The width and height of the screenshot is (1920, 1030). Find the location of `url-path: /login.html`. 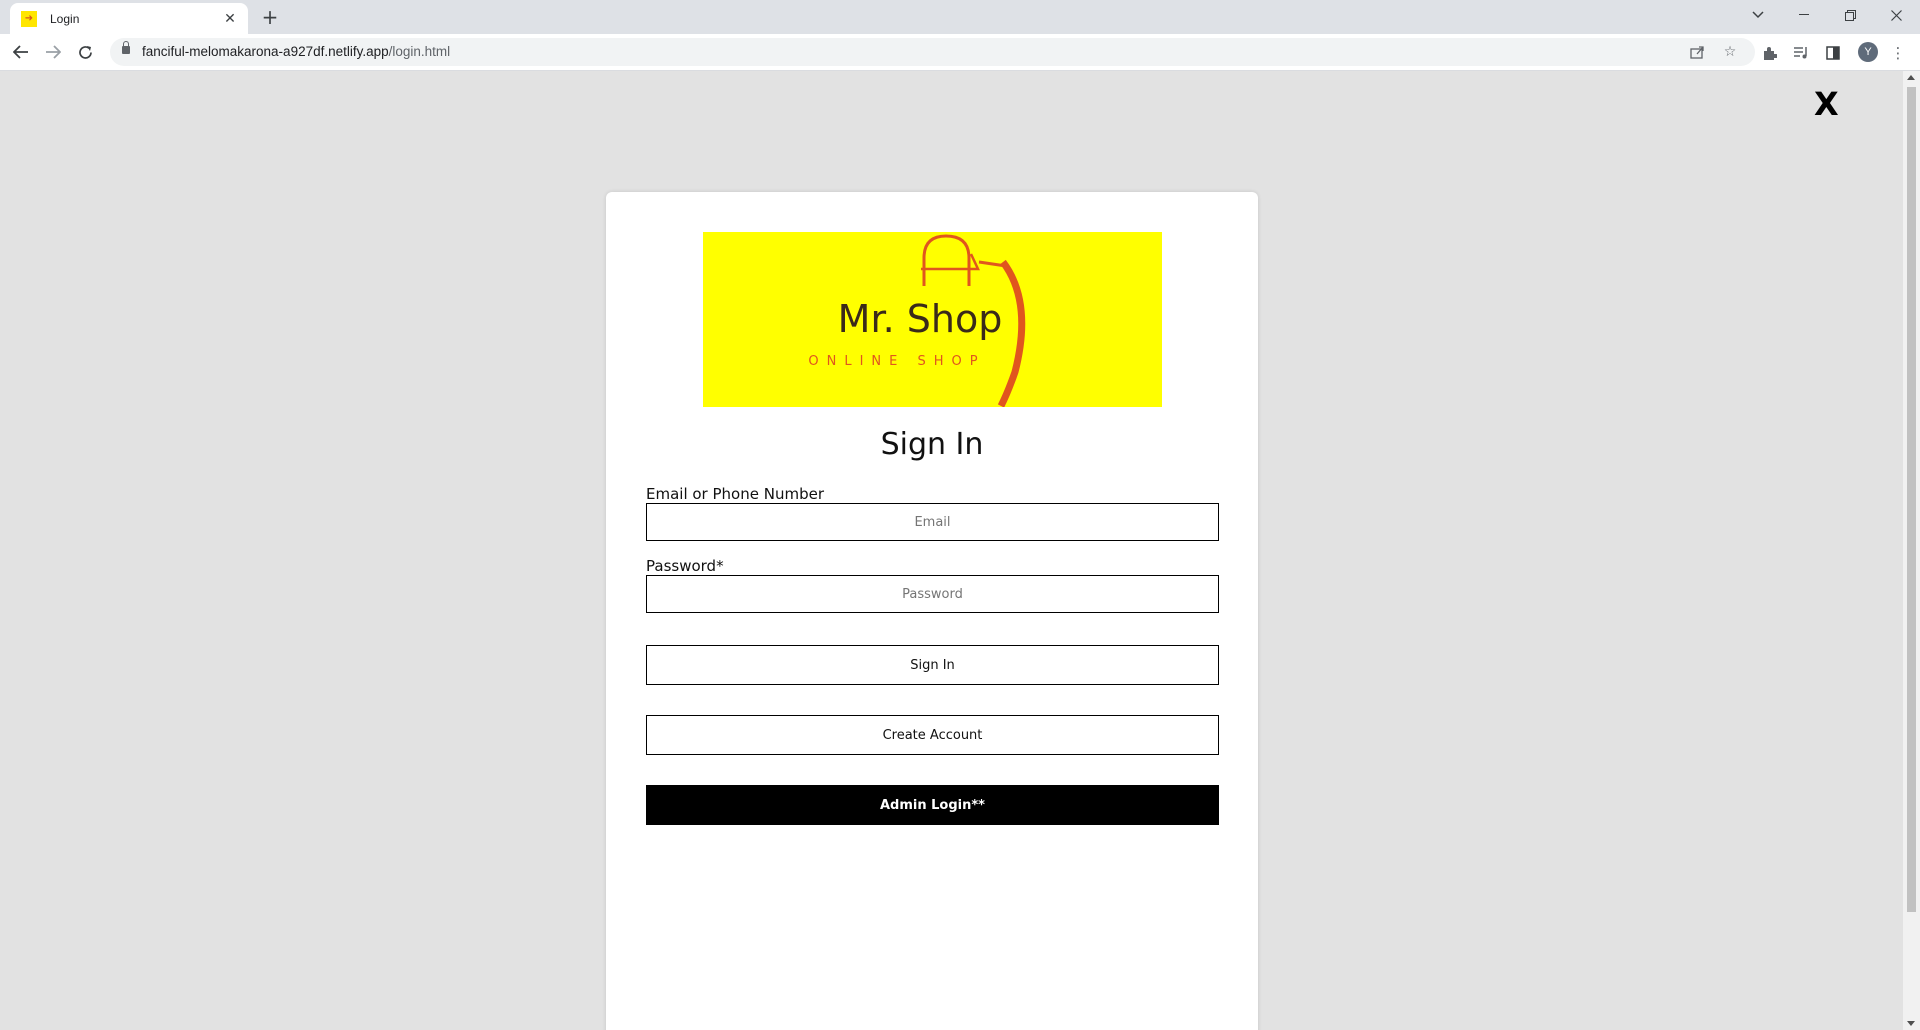

url-path: /login.html is located at coordinates (419, 51).